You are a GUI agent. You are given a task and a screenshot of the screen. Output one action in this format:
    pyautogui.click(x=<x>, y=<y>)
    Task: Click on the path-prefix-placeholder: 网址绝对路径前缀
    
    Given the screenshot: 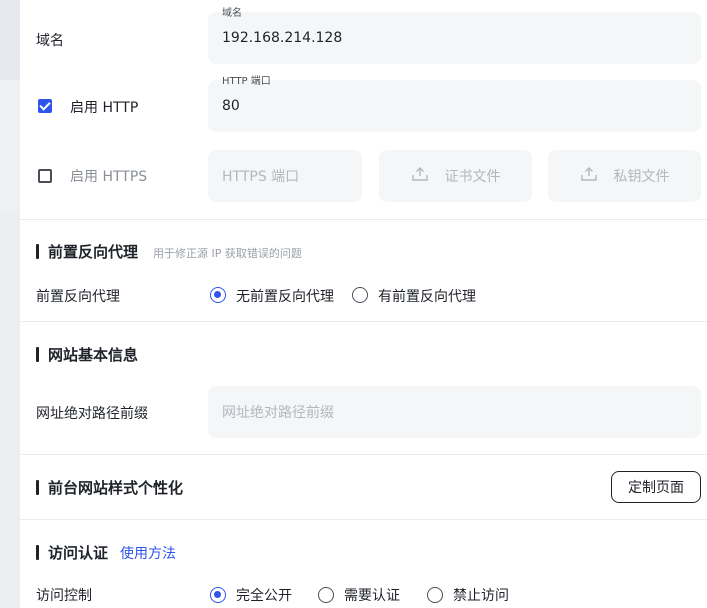 What is the action you would take?
    pyautogui.click(x=278, y=413)
    